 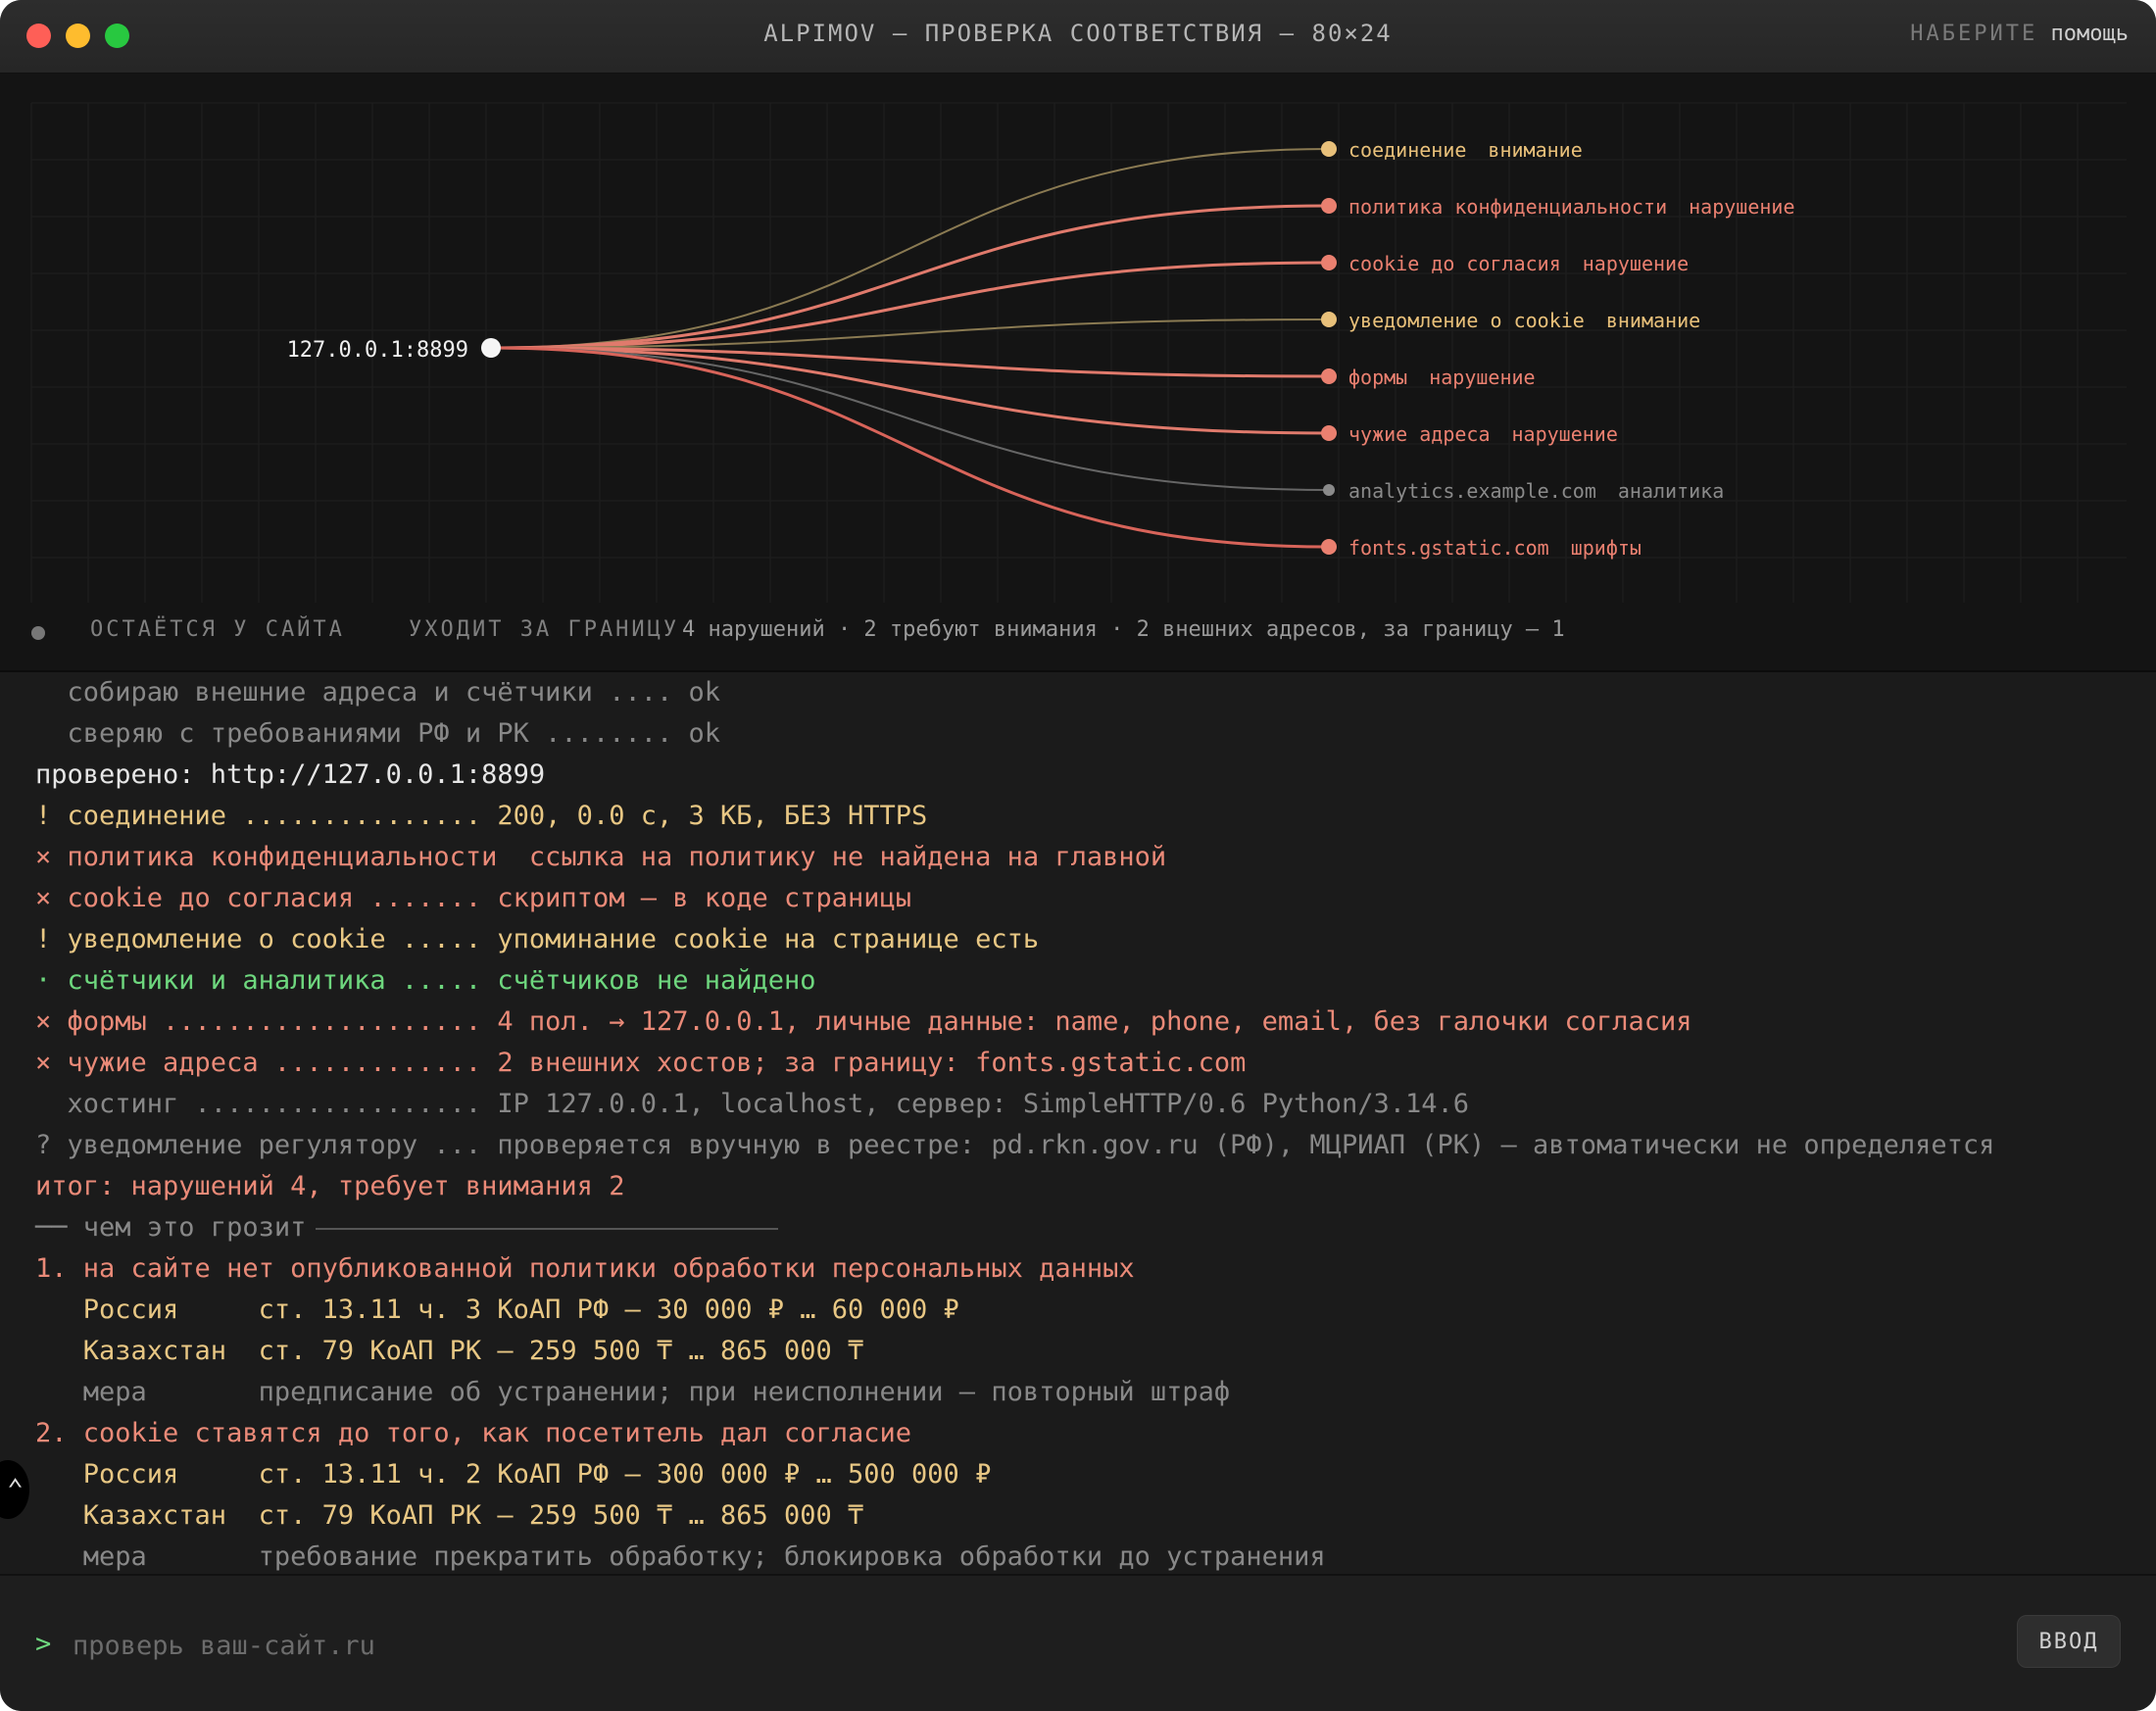 What do you see at coordinates (1465, 150) in the screenshot?
I see `graph-node-label: соединение внимание` at bounding box center [1465, 150].